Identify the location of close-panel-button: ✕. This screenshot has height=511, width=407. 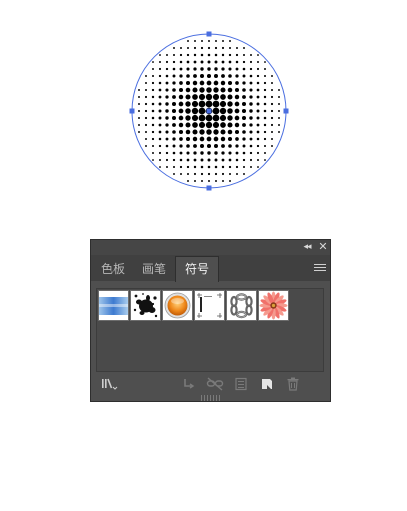
(323, 247).